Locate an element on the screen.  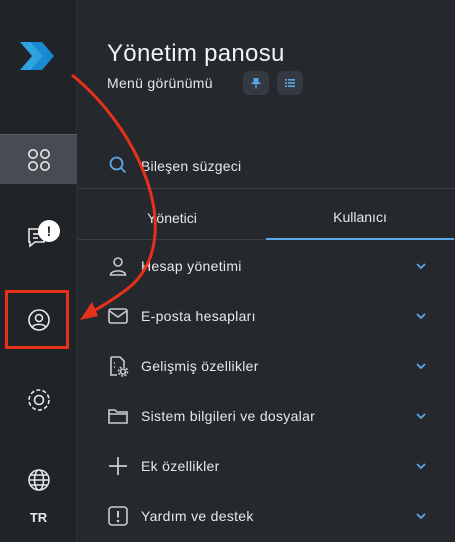
role-tabs: Yönetici Kullanıcı is located at coordinates (266, 218).